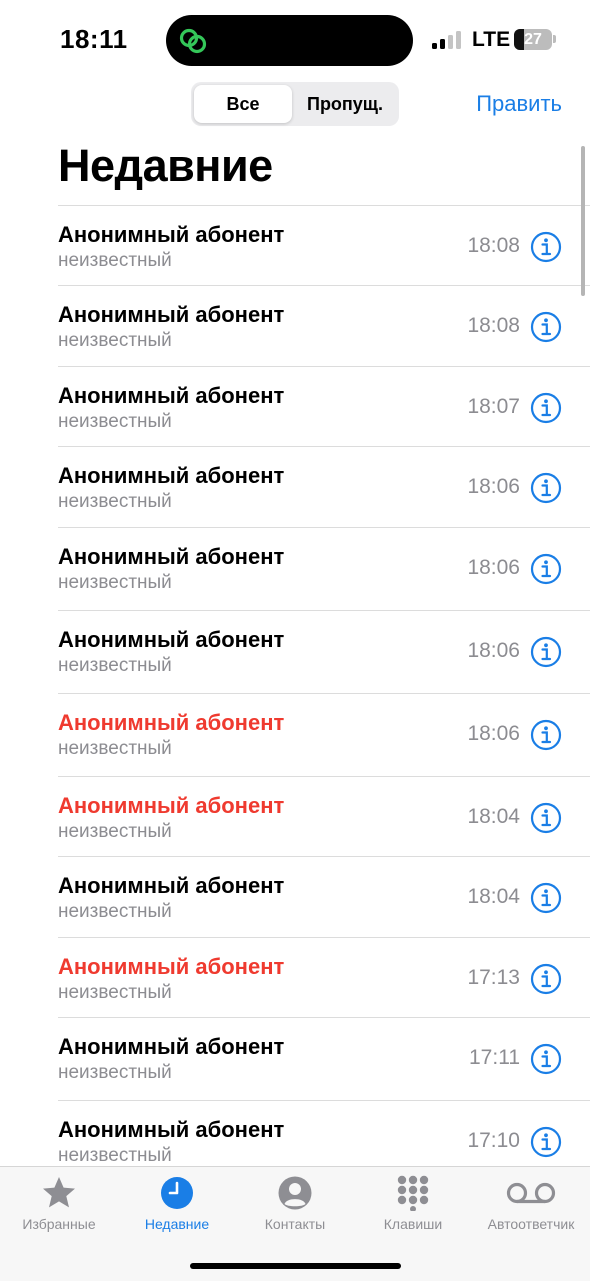  What do you see at coordinates (583, 221) in the screenshot?
I see `scroll-indicator` at bounding box center [583, 221].